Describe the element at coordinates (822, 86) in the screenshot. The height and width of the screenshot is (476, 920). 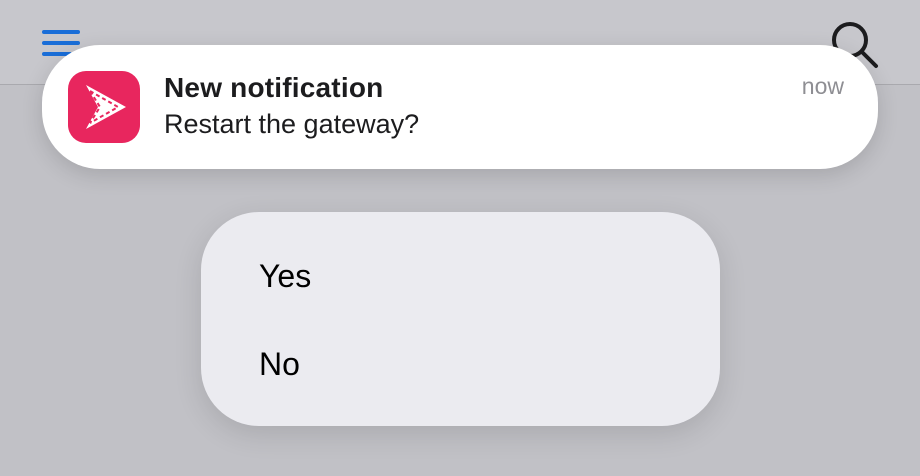
I see `notification-time: now` at that location.